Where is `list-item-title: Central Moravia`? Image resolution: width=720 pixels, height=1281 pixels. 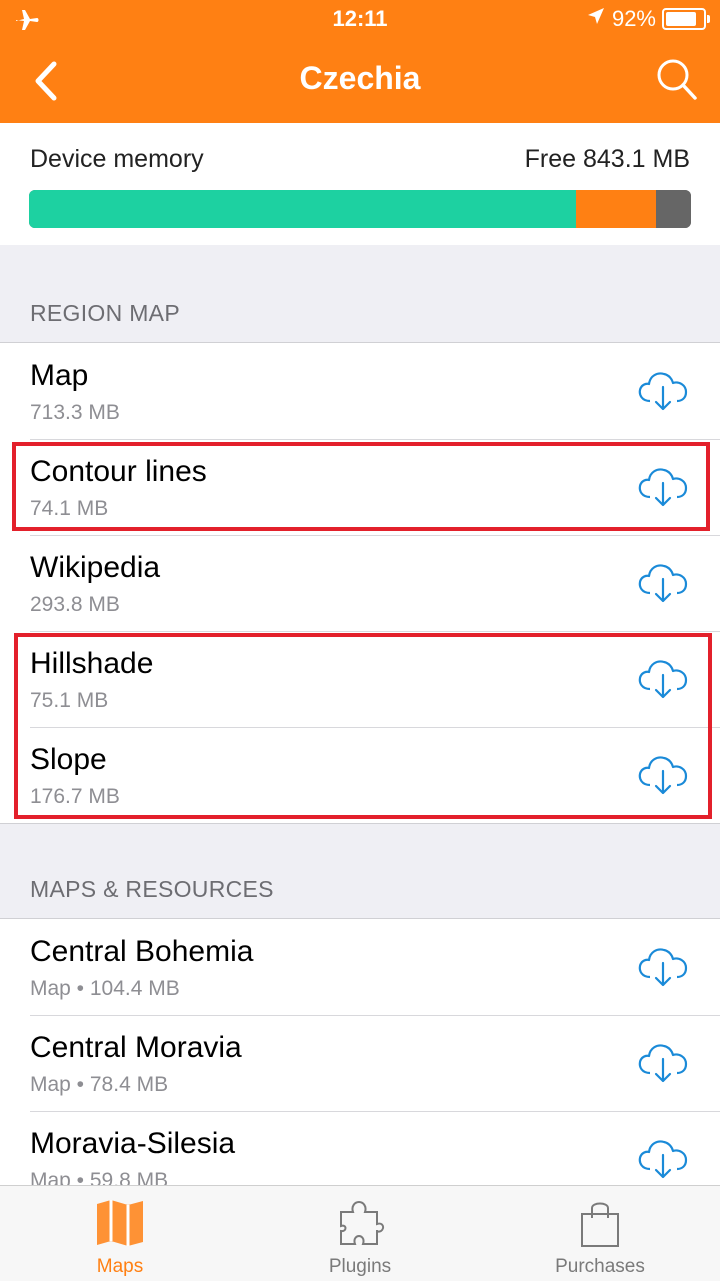
list-item-title: Central Moravia is located at coordinates (136, 1047).